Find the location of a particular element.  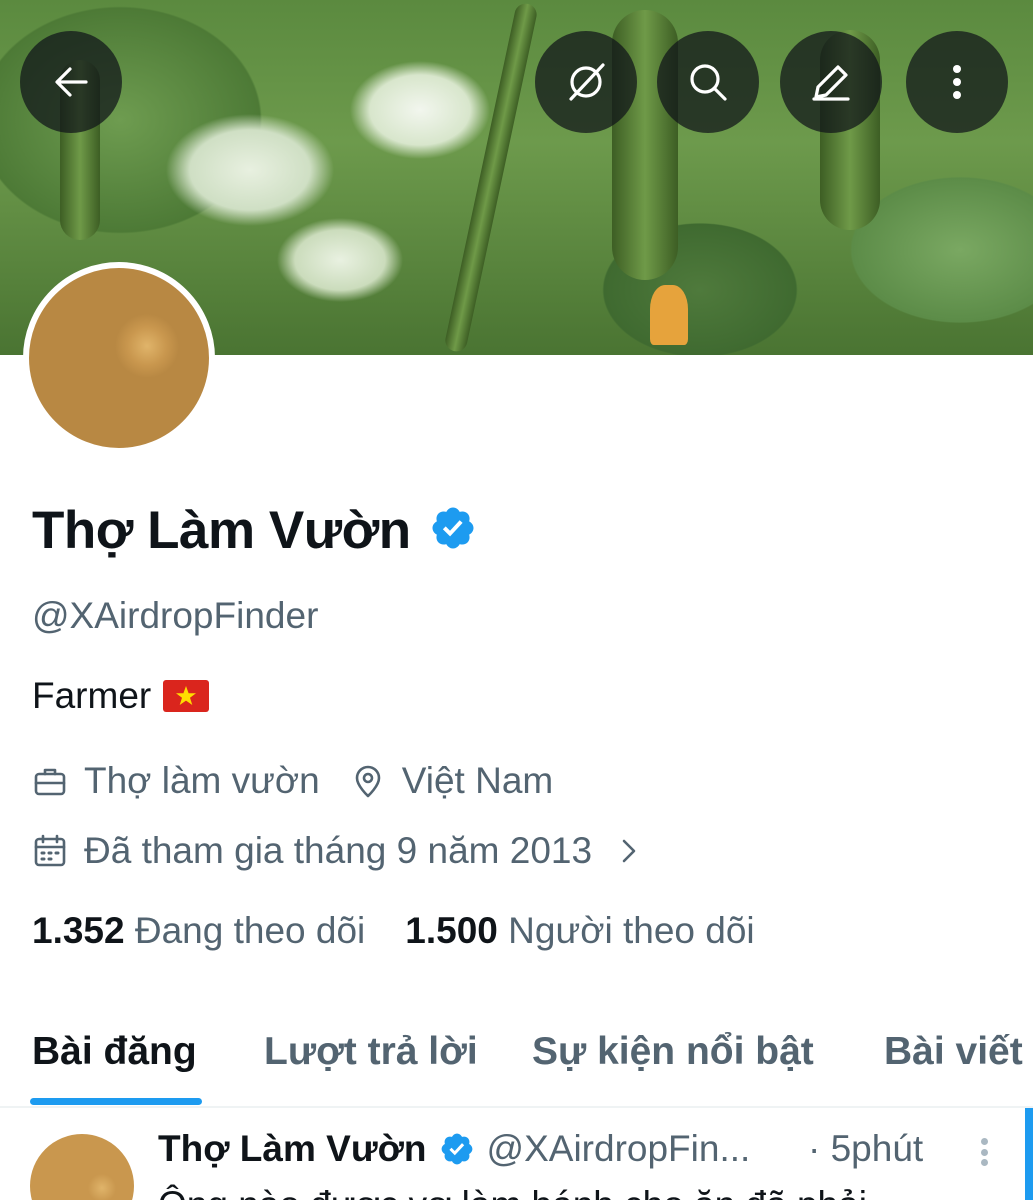

profile-meta-row: Thợ làm vườn Việt Nam is located at coordinates (292, 781).